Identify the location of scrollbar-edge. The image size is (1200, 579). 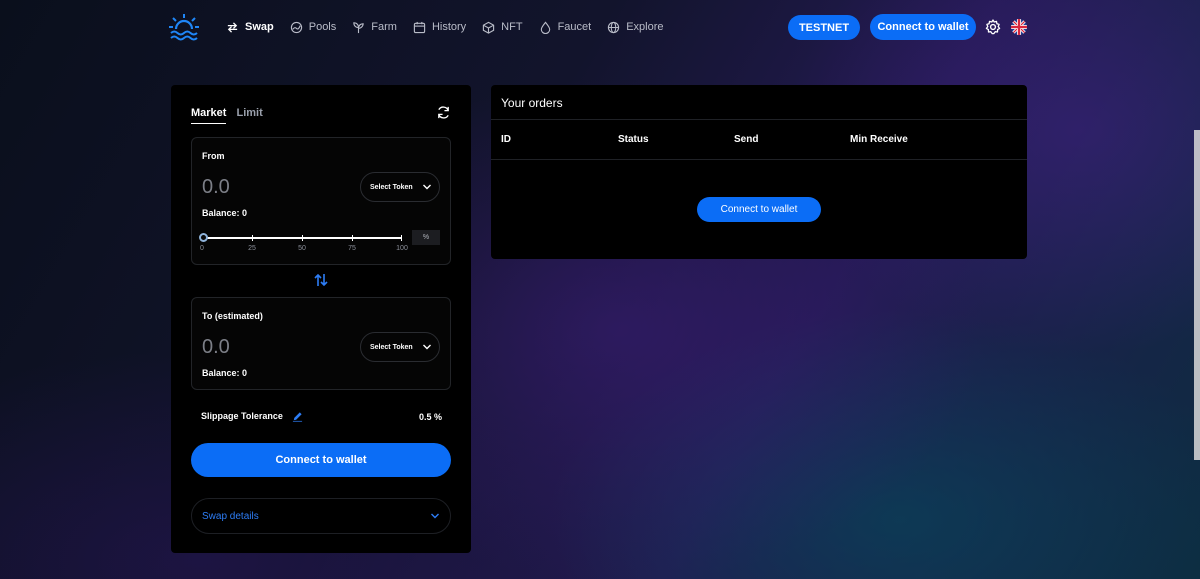
(1197, 295).